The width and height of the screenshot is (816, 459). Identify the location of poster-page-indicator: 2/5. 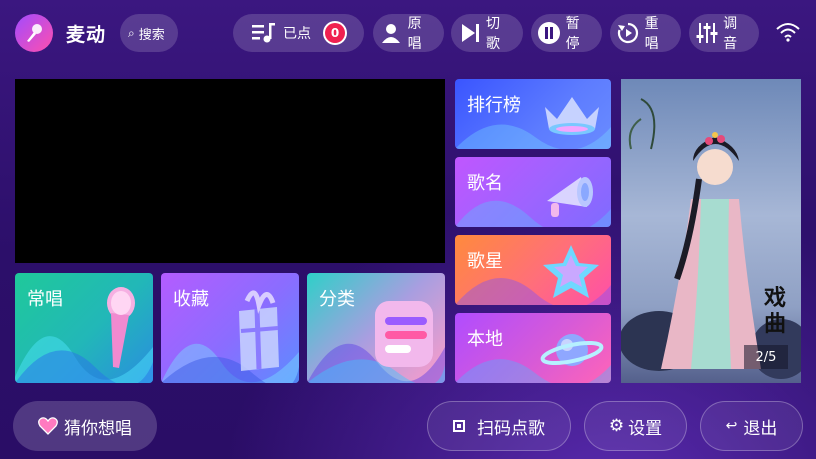
(766, 357).